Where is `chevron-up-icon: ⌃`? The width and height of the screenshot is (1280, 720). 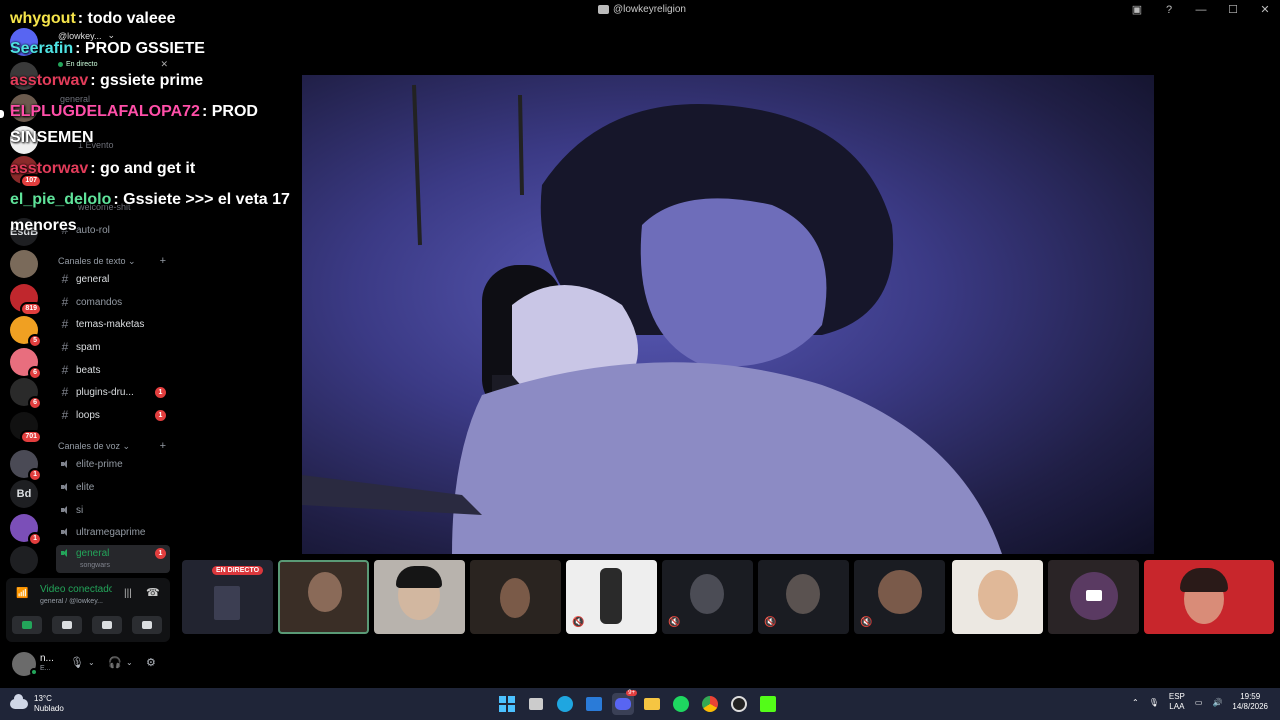 chevron-up-icon: ⌃ is located at coordinates (1135, 702).